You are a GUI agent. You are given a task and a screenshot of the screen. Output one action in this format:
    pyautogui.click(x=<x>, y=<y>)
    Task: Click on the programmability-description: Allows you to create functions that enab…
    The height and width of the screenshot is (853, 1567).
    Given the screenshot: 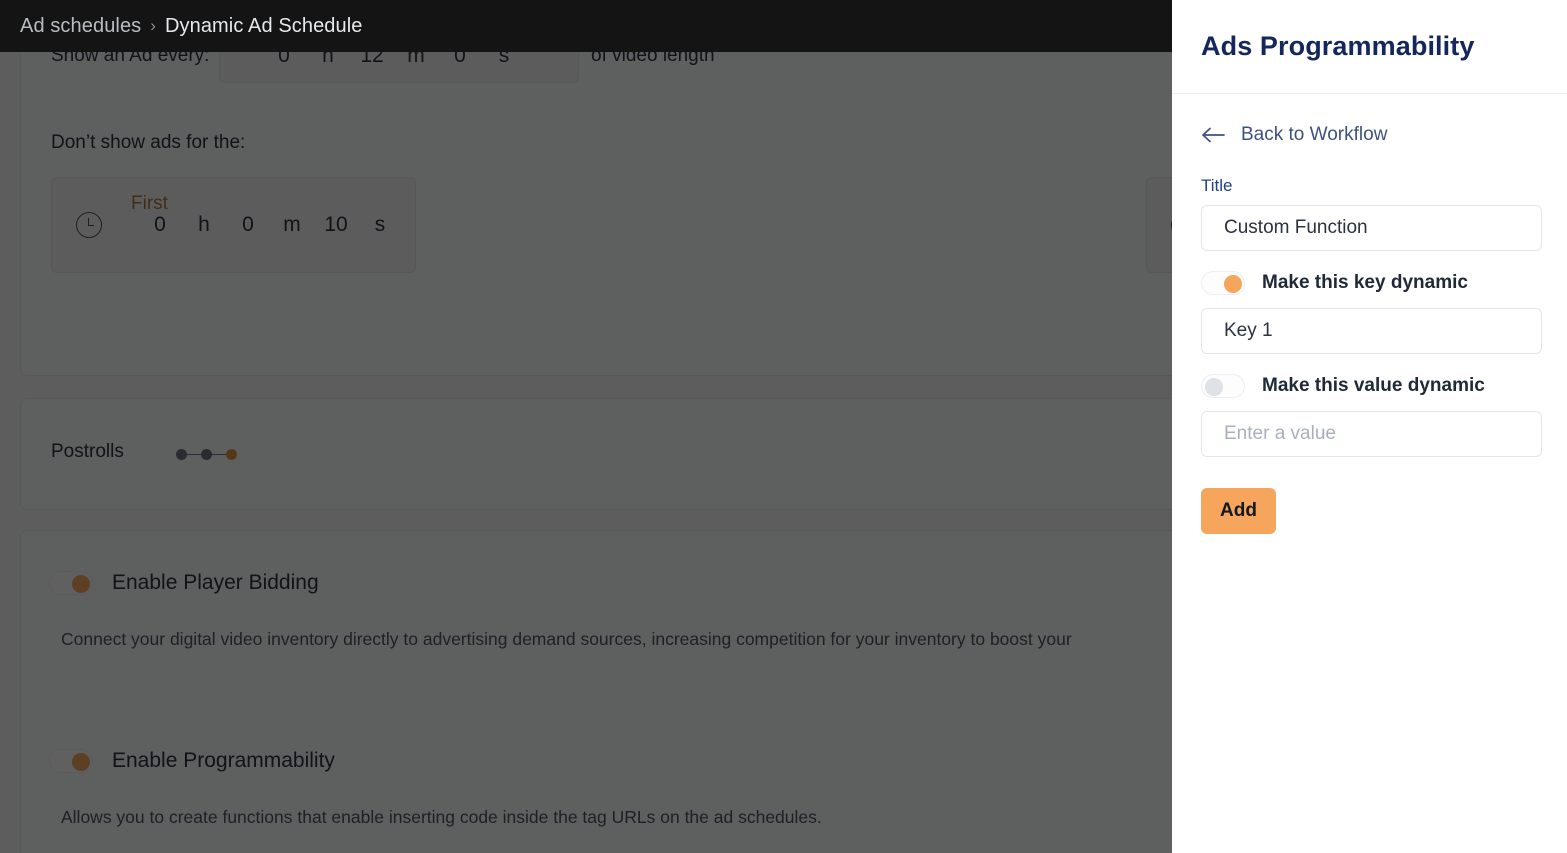 What is the action you would take?
    pyautogui.click(x=441, y=817)
    